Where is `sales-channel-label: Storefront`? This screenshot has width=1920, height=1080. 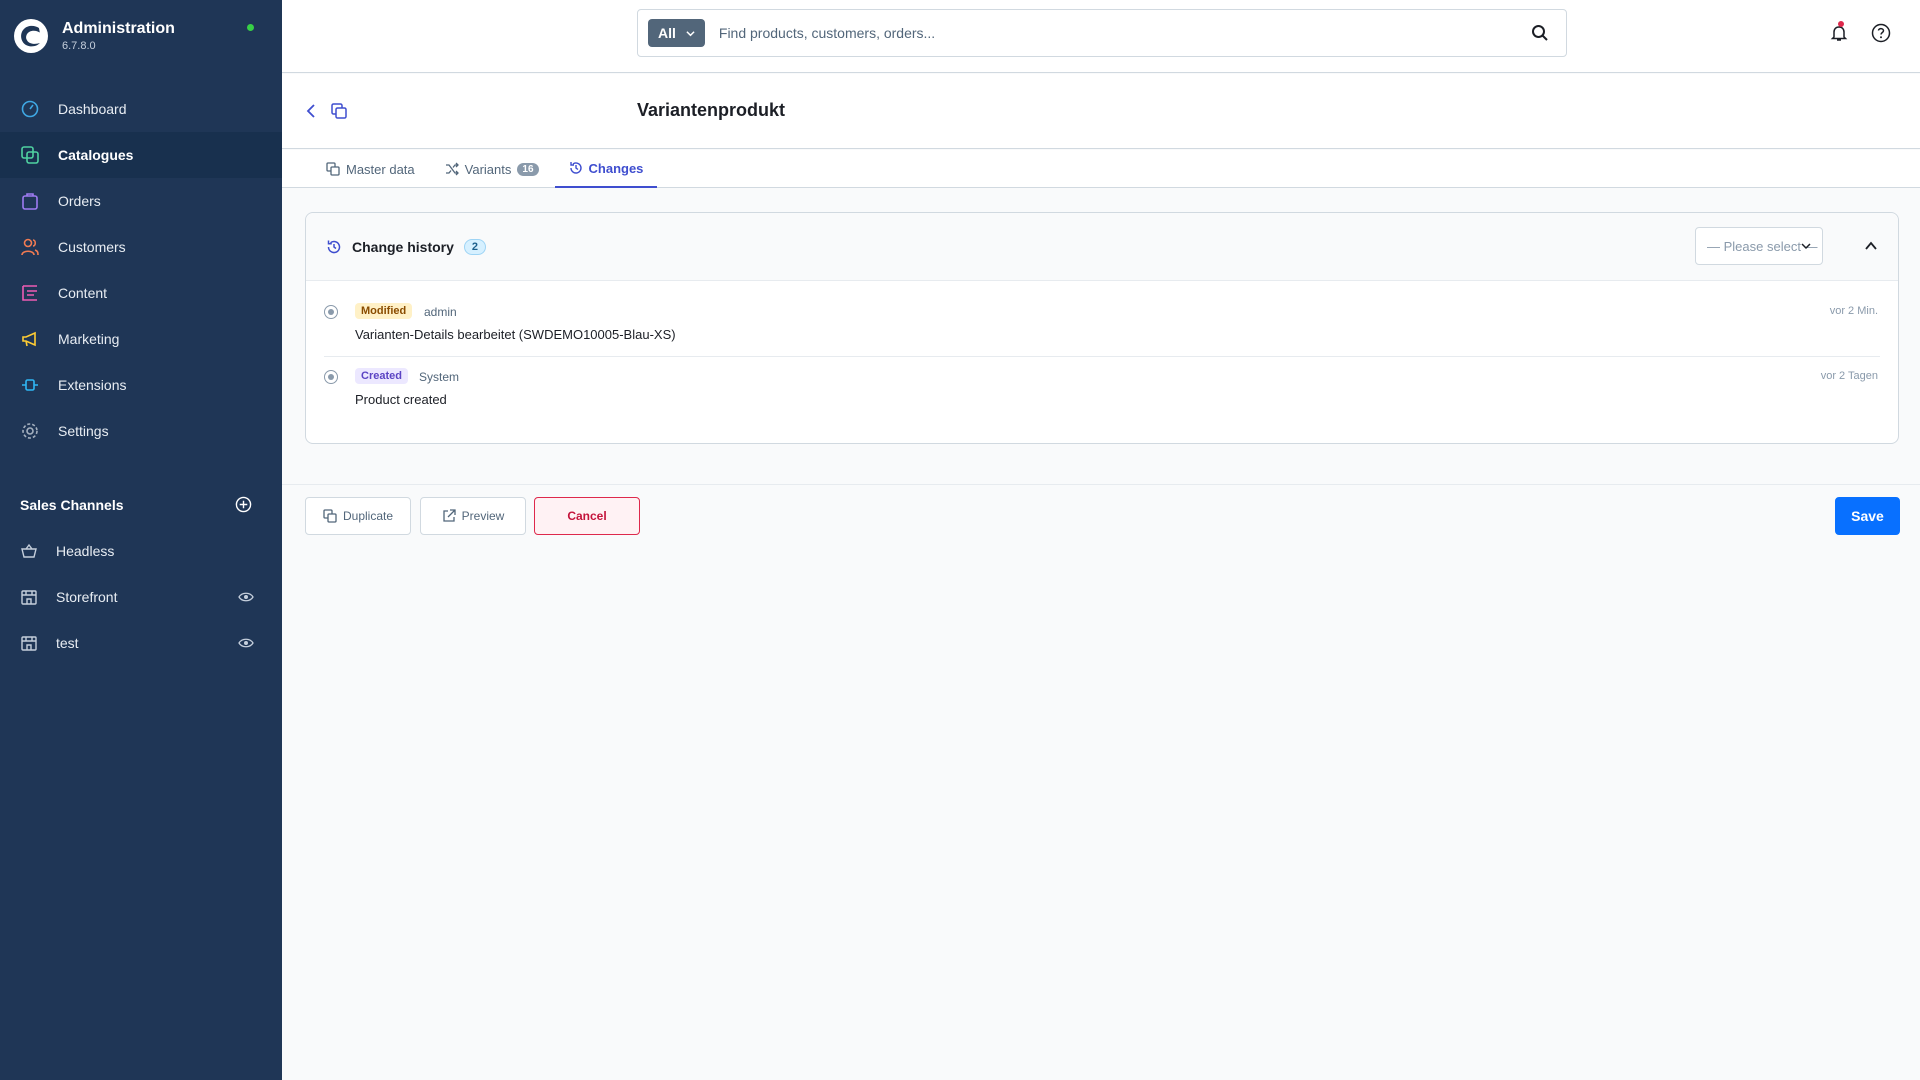
sales-channel-label: Storefront is located at coordinates (87, 597).